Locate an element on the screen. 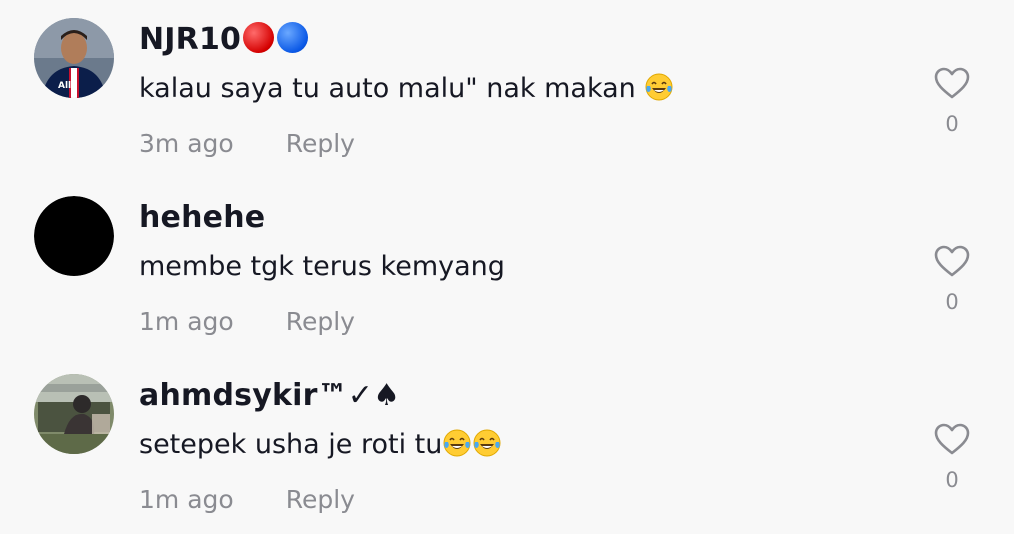 This screenshot has height=534, width=1014. red-circle-icon is located at coordinates (259, 37).